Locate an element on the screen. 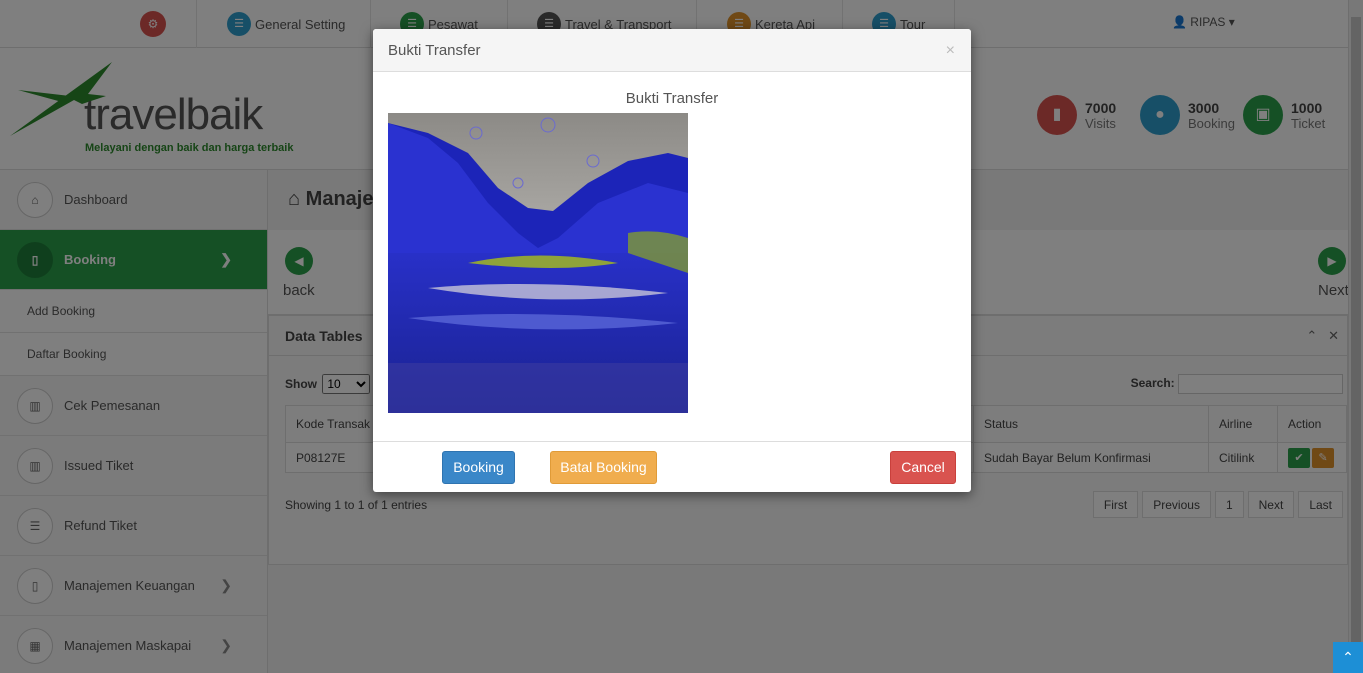  modal-title: Bukti Transfer is located at coordinates (434, 50).